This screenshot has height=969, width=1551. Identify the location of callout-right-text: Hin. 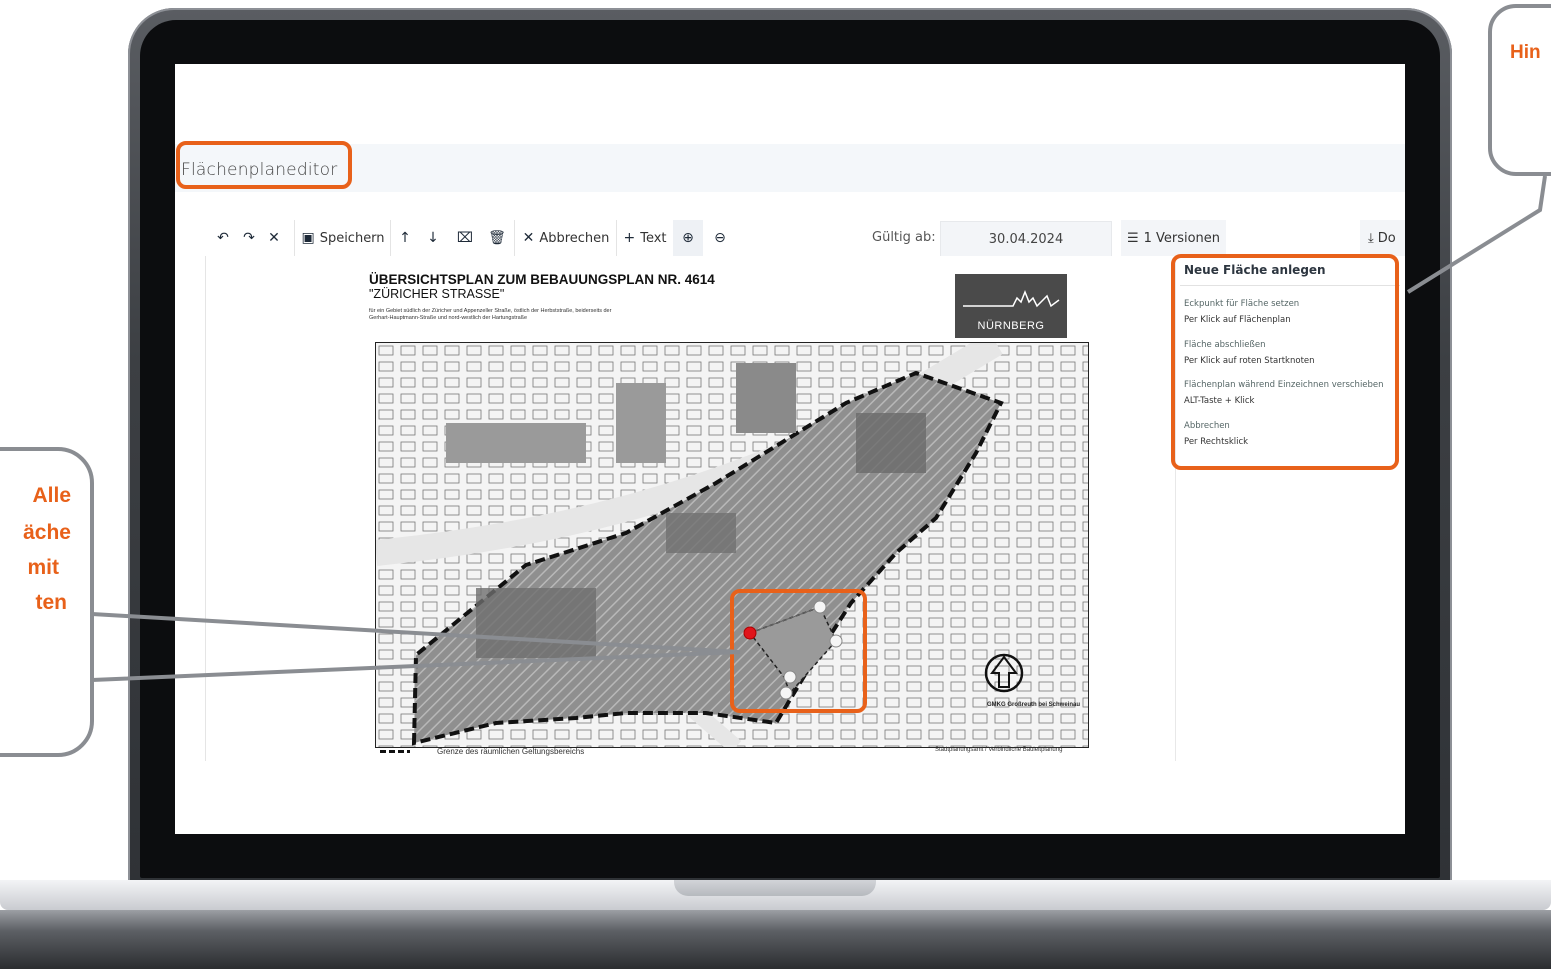
(1525, 52).